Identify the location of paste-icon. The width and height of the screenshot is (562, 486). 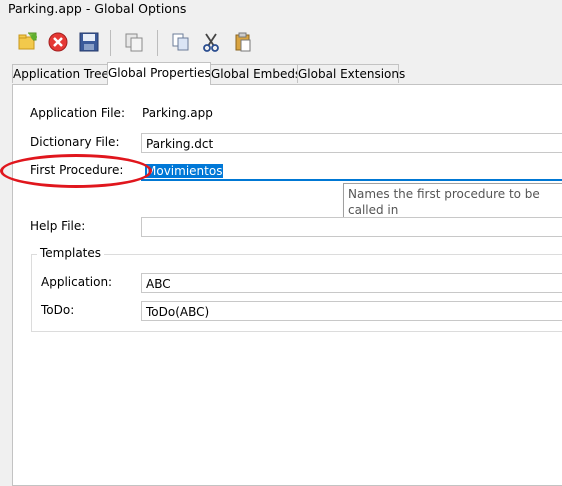
(243, 42).